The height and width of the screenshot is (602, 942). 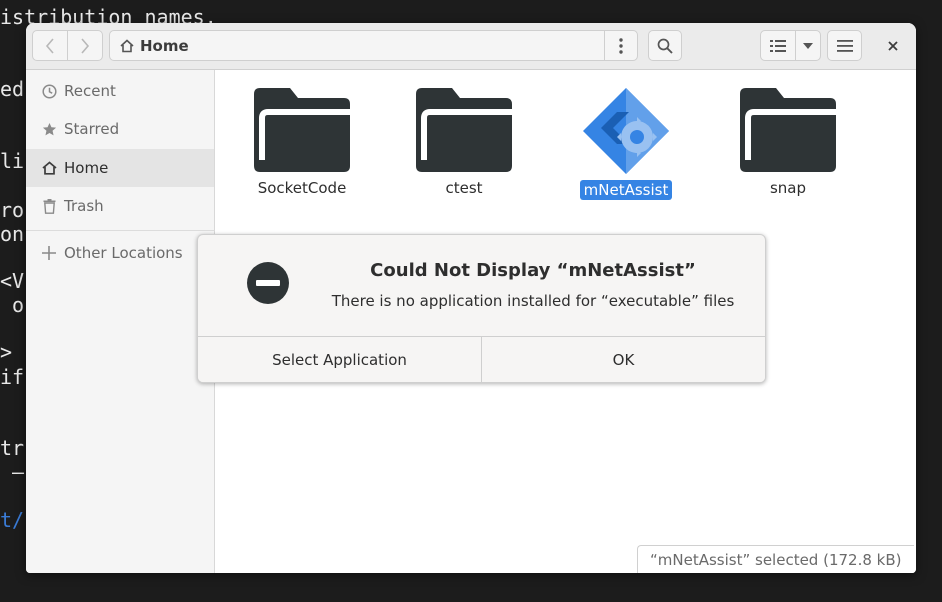 I want to click on file-name: SocketCode, so click(x=302, y=188).